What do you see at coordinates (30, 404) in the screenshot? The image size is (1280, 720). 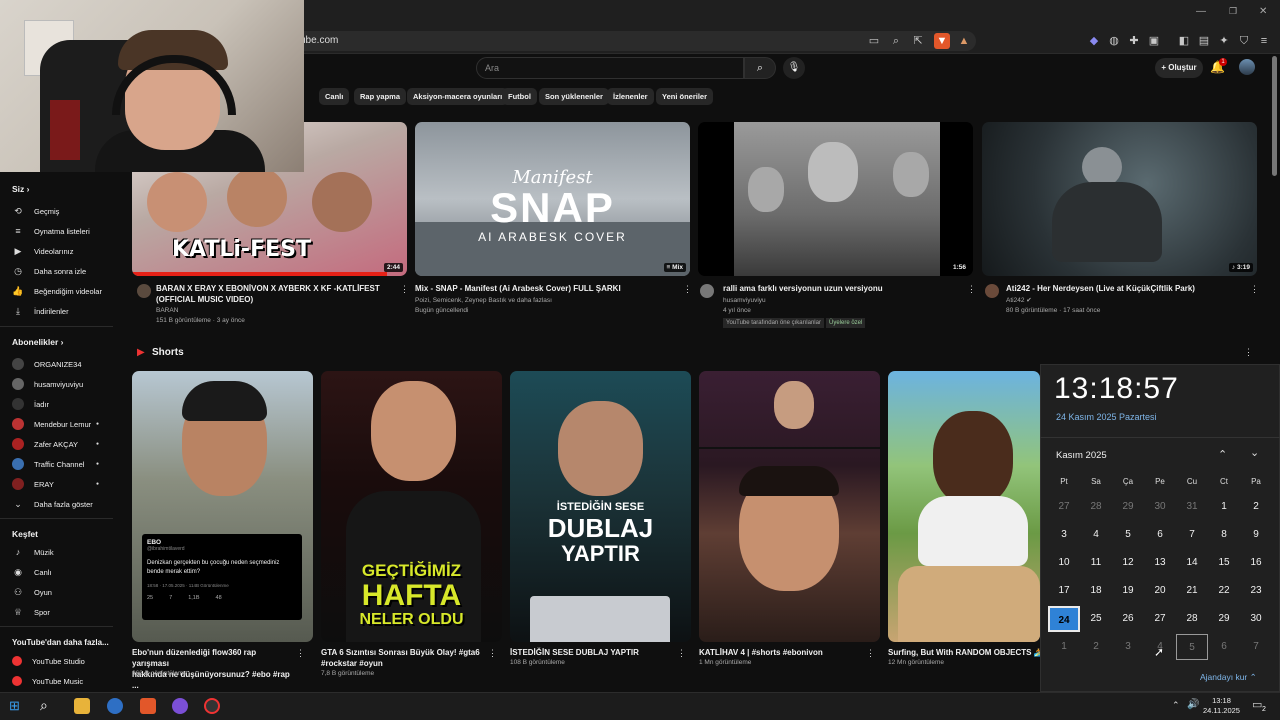 I see `sidebar-sub-iadir: İadır` at bounding box center [30, 404].